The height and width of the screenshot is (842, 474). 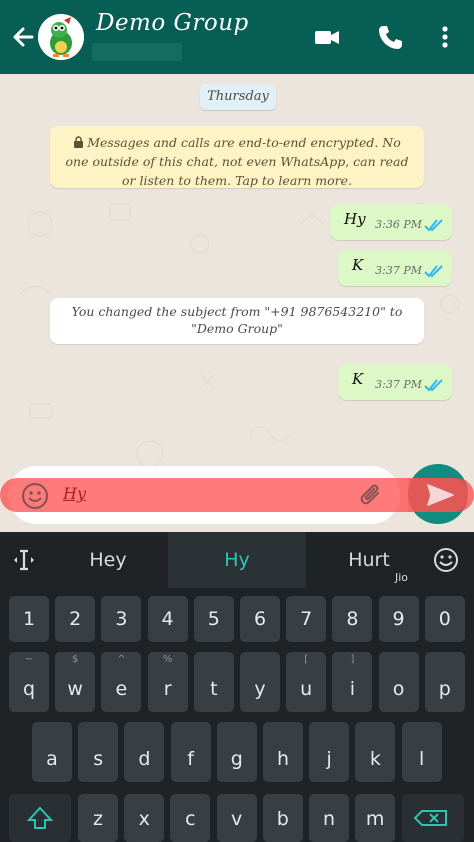 I want to click on key-x: x, so click(x=144, y=818).